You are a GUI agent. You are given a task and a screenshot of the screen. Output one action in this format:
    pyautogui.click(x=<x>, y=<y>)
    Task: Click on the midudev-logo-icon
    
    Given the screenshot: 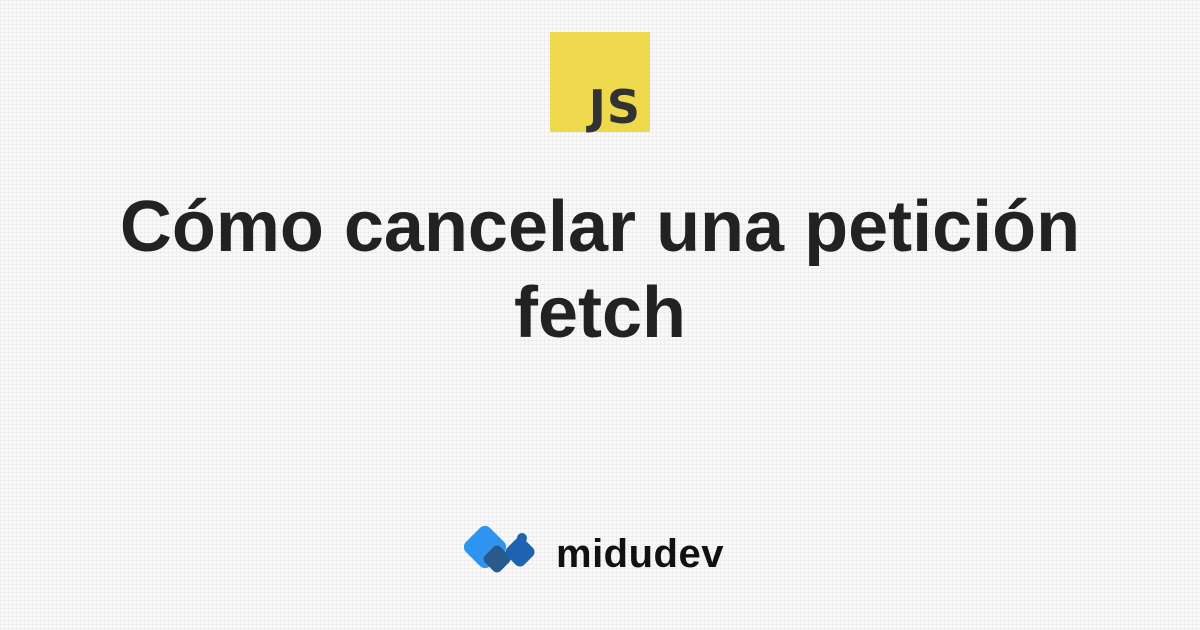 What is the action you would take?
    pyautogui.click(x=499, y=549)
    